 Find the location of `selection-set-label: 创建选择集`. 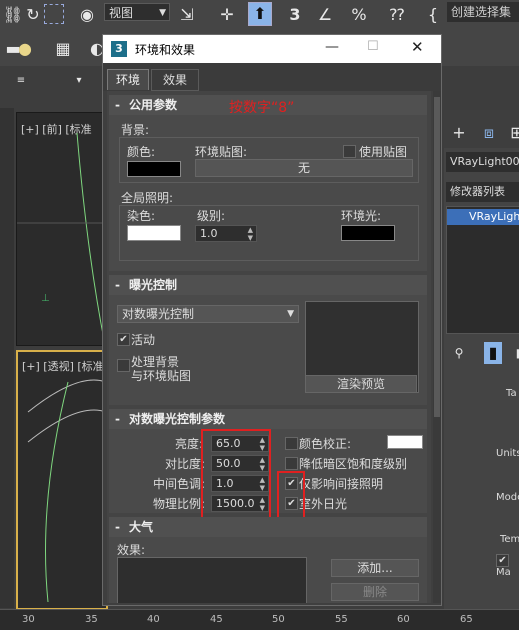

selection-set-label: 创建选择集 is located at coordinates (481, 12).